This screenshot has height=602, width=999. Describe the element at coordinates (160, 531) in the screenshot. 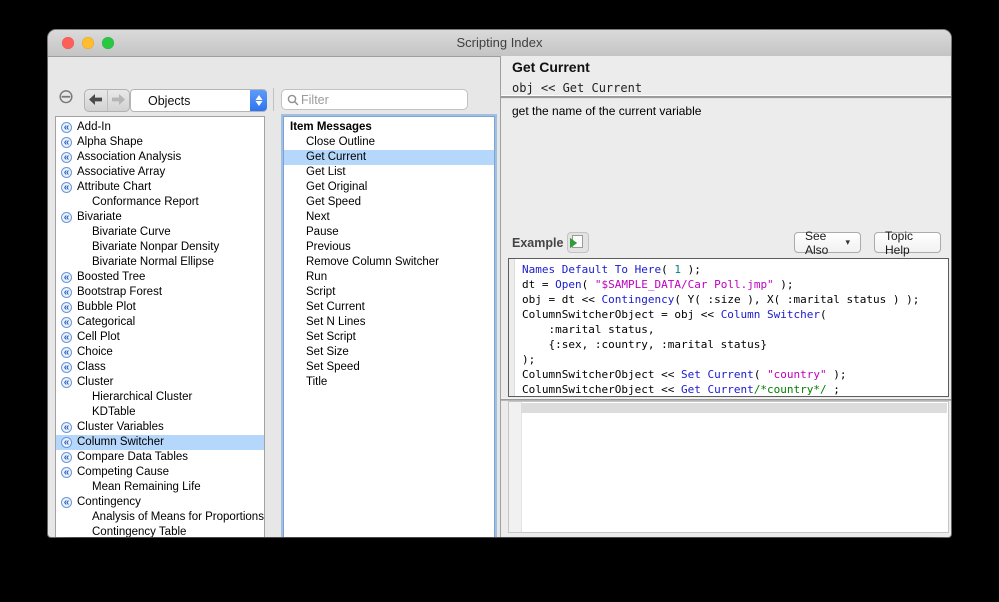

I see `tree-row: Contingency Table` at that location.